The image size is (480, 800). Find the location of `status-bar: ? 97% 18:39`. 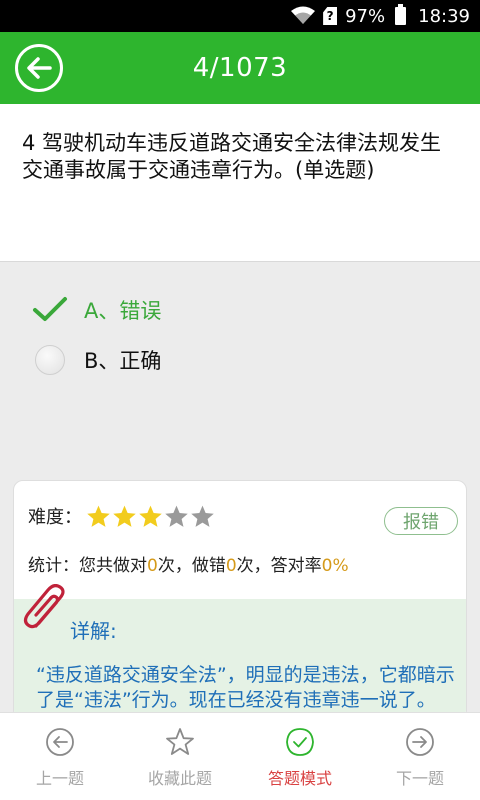

status-bar: ? 97% 18:39 is located at coordinates (240, 16).